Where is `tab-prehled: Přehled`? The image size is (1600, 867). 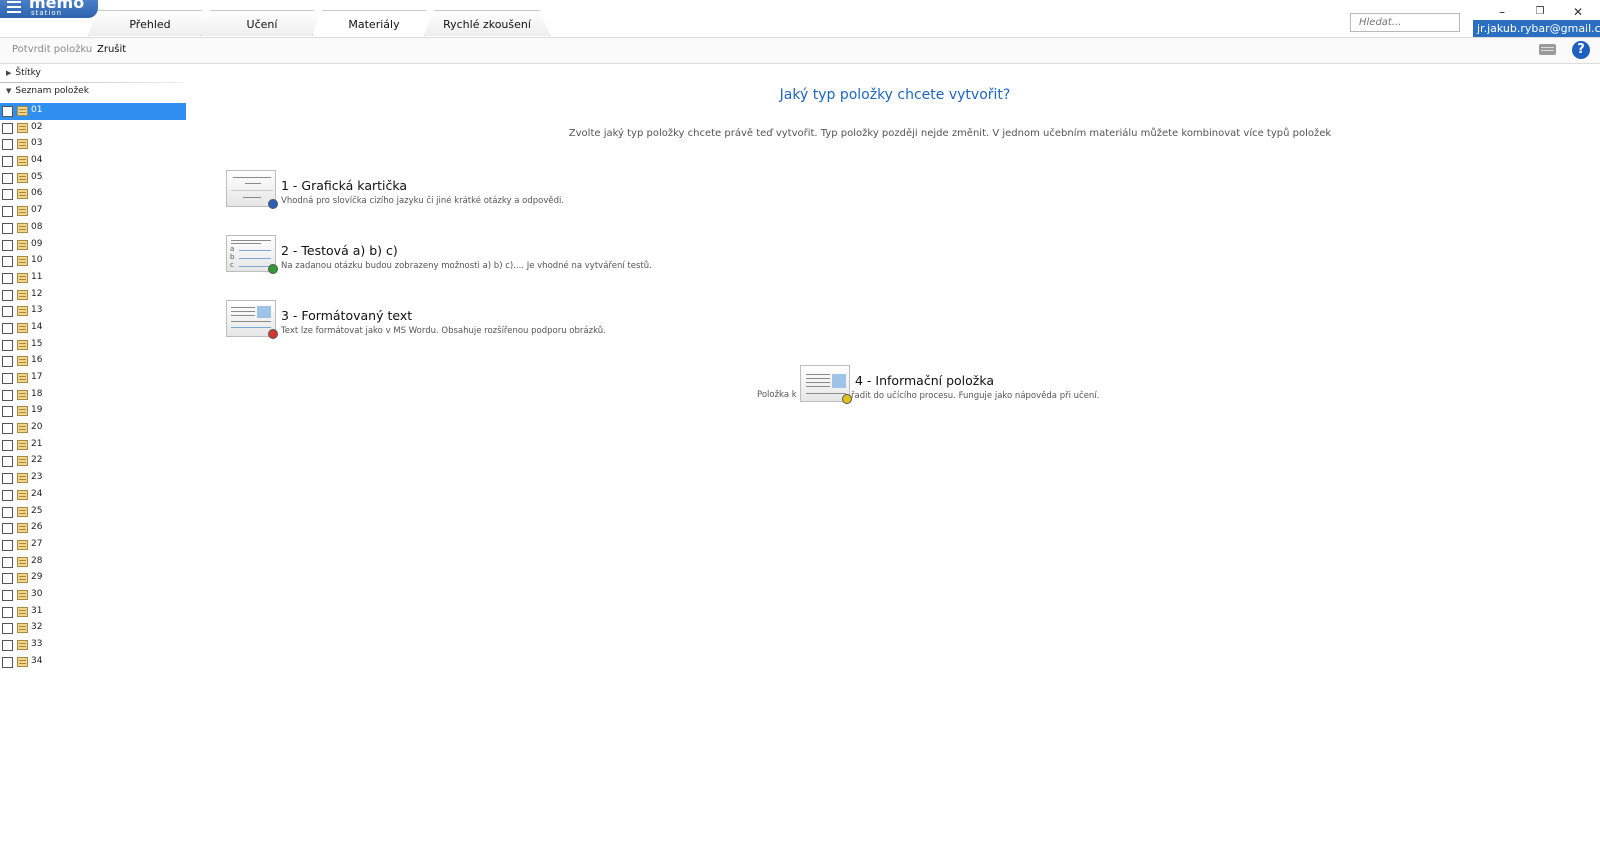 tab-prehled: Přehled is located at coordinates (150, 23).